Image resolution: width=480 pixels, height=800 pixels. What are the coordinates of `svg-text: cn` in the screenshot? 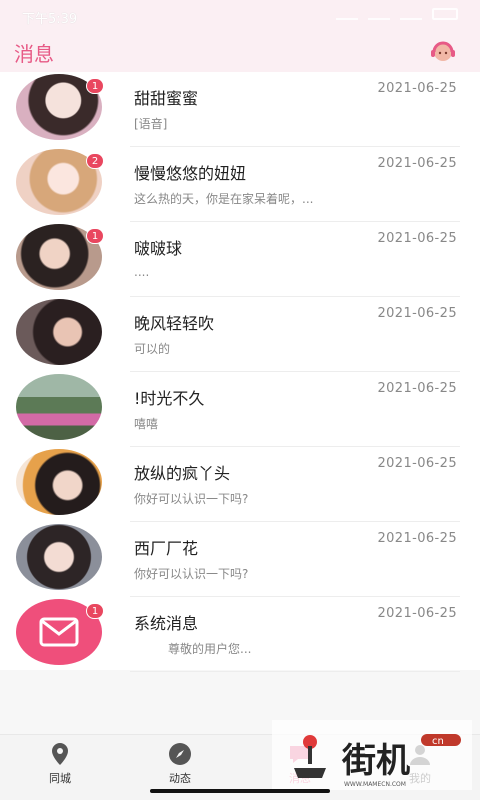 It's located at (438, 741).